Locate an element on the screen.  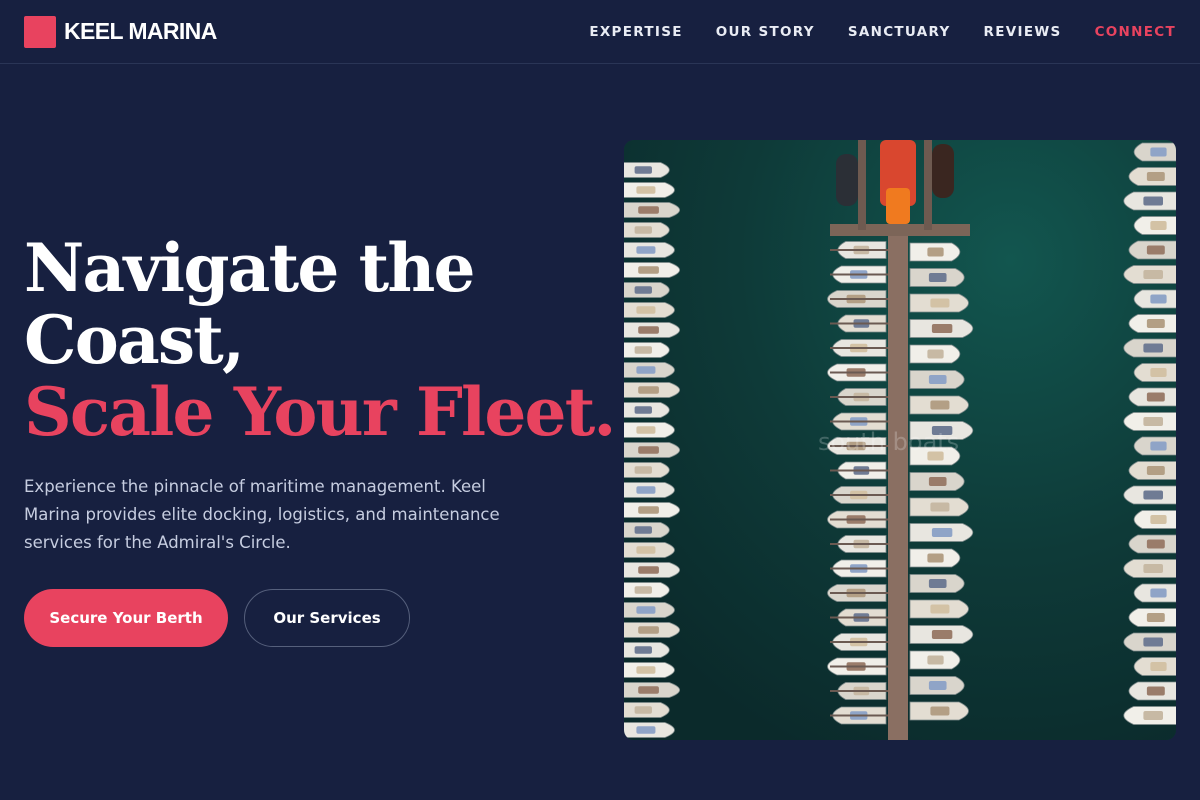
nav-expertise: EXPERTISE is located at coordinates (635, 32).